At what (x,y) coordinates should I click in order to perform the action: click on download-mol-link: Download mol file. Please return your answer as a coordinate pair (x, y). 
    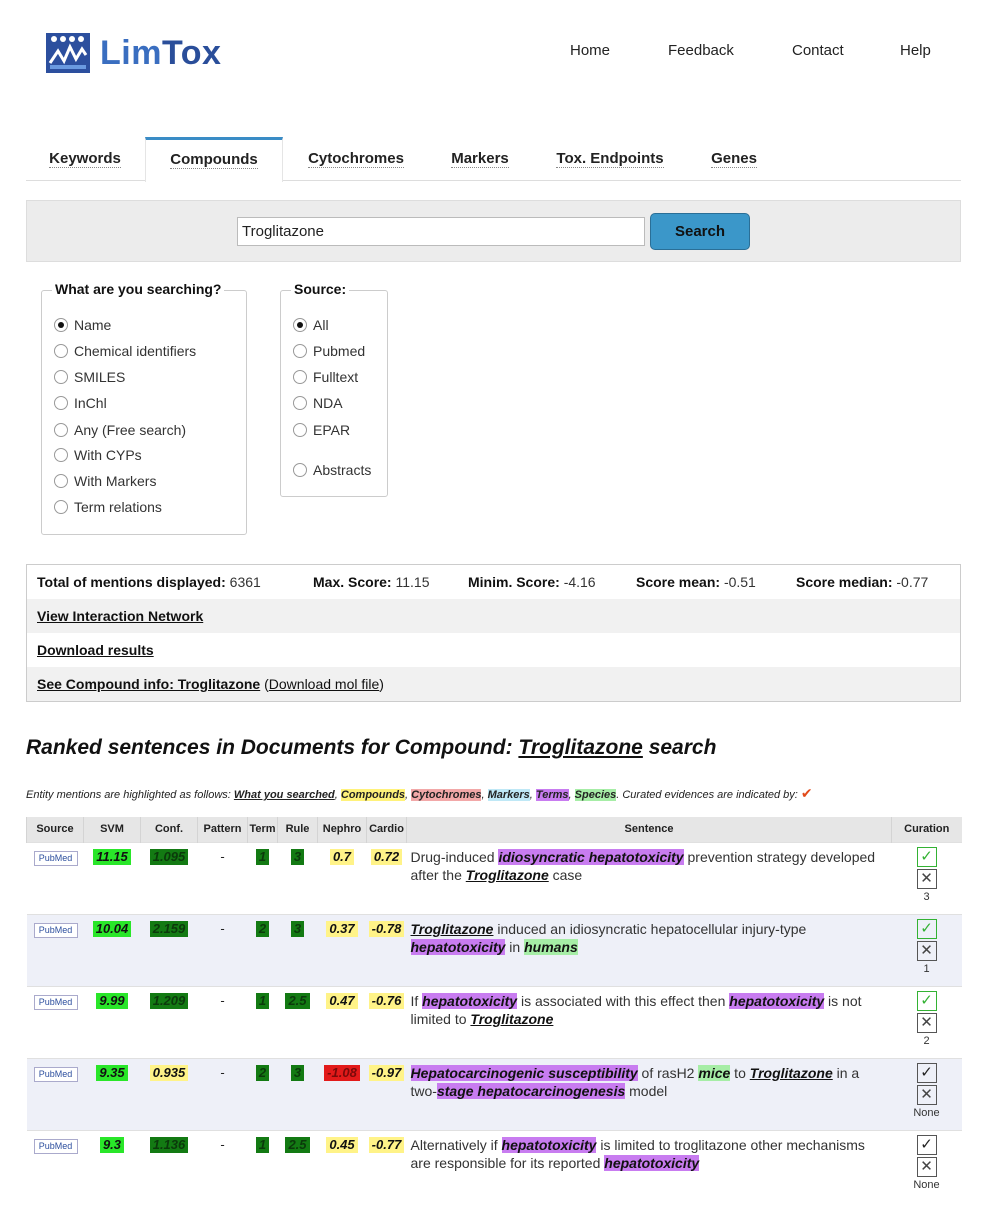
    Looking at the image, I should click on (324, 684).